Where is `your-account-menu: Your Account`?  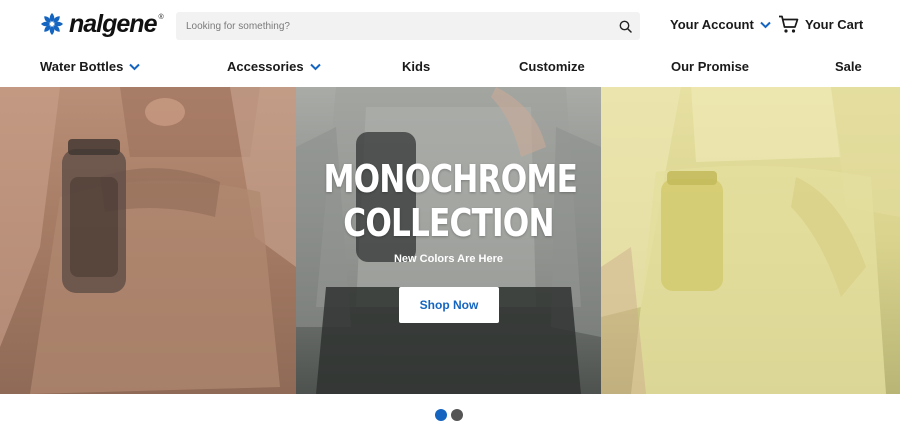
your-account-menu: Your Account is located at coordinates (720, 24).